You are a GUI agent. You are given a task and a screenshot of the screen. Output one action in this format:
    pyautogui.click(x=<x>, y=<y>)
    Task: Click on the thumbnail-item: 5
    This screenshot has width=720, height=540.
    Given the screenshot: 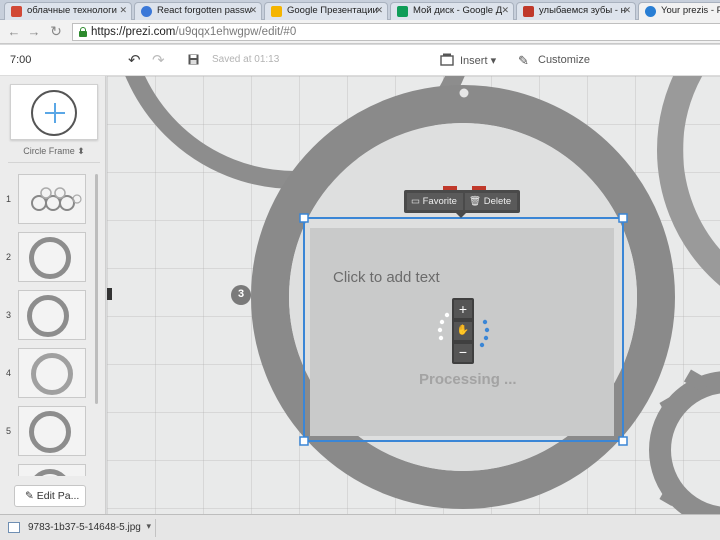 What is the action you would take?
    pyautogui.click(x=53, y=431)
    